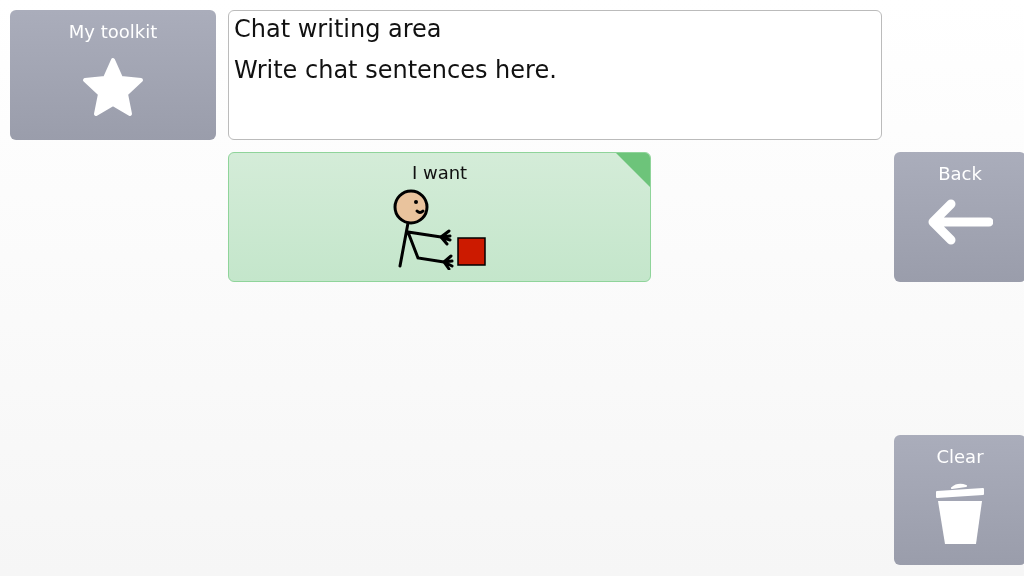  I want to click on toolkit-button: My toolkit, so click(113, 75).